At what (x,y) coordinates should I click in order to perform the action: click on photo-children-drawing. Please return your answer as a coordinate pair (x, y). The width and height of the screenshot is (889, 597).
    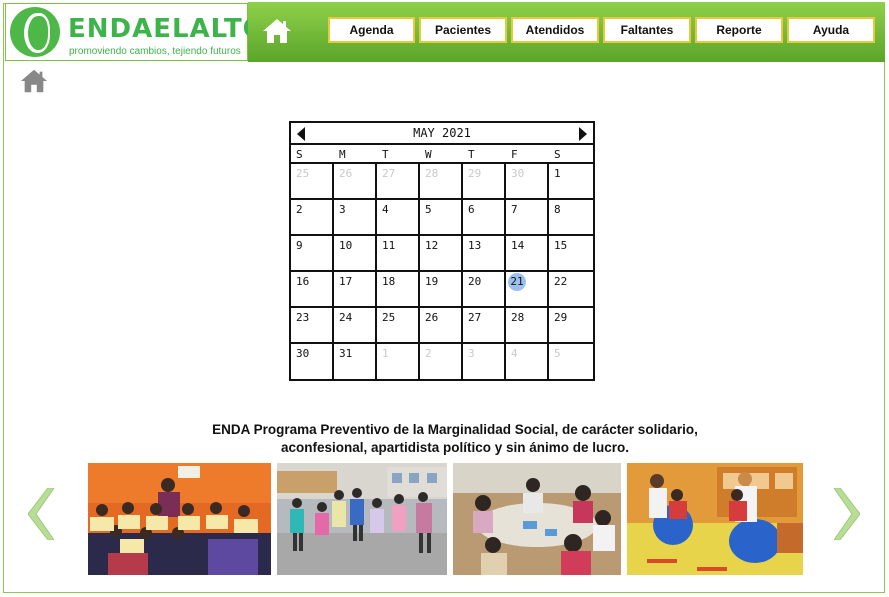
    Looking at the image, I should click on (537, 519).